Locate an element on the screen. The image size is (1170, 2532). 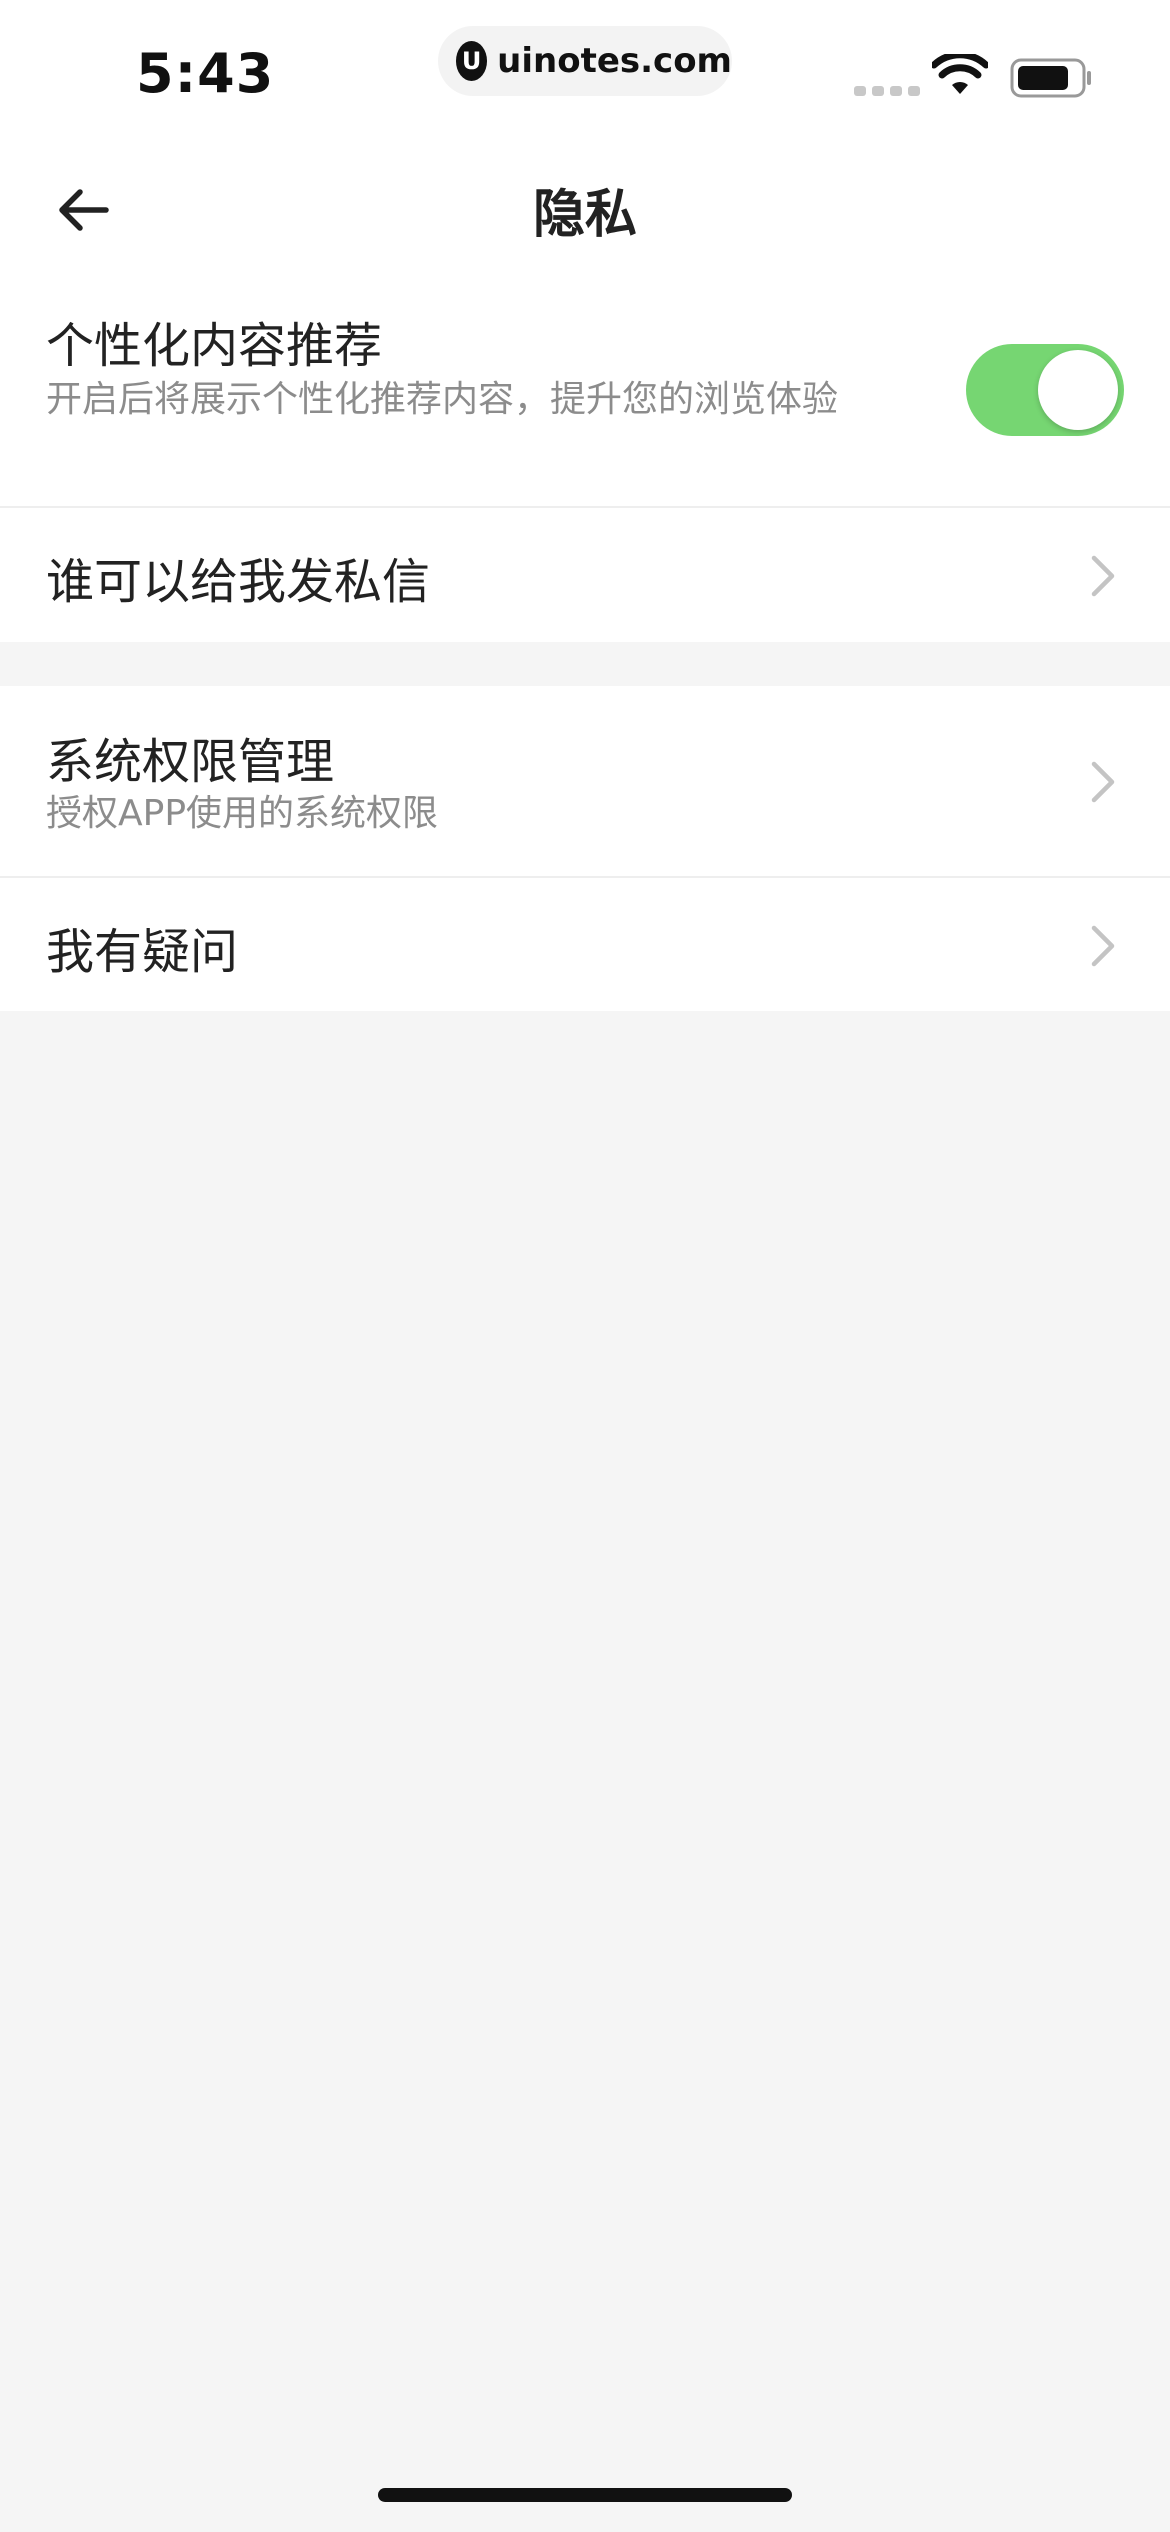
personalized-recommendation-subtitle: 开启后将展示个性化推荐内容，提升您的浏览体验 is located at coordinates (442, 399).